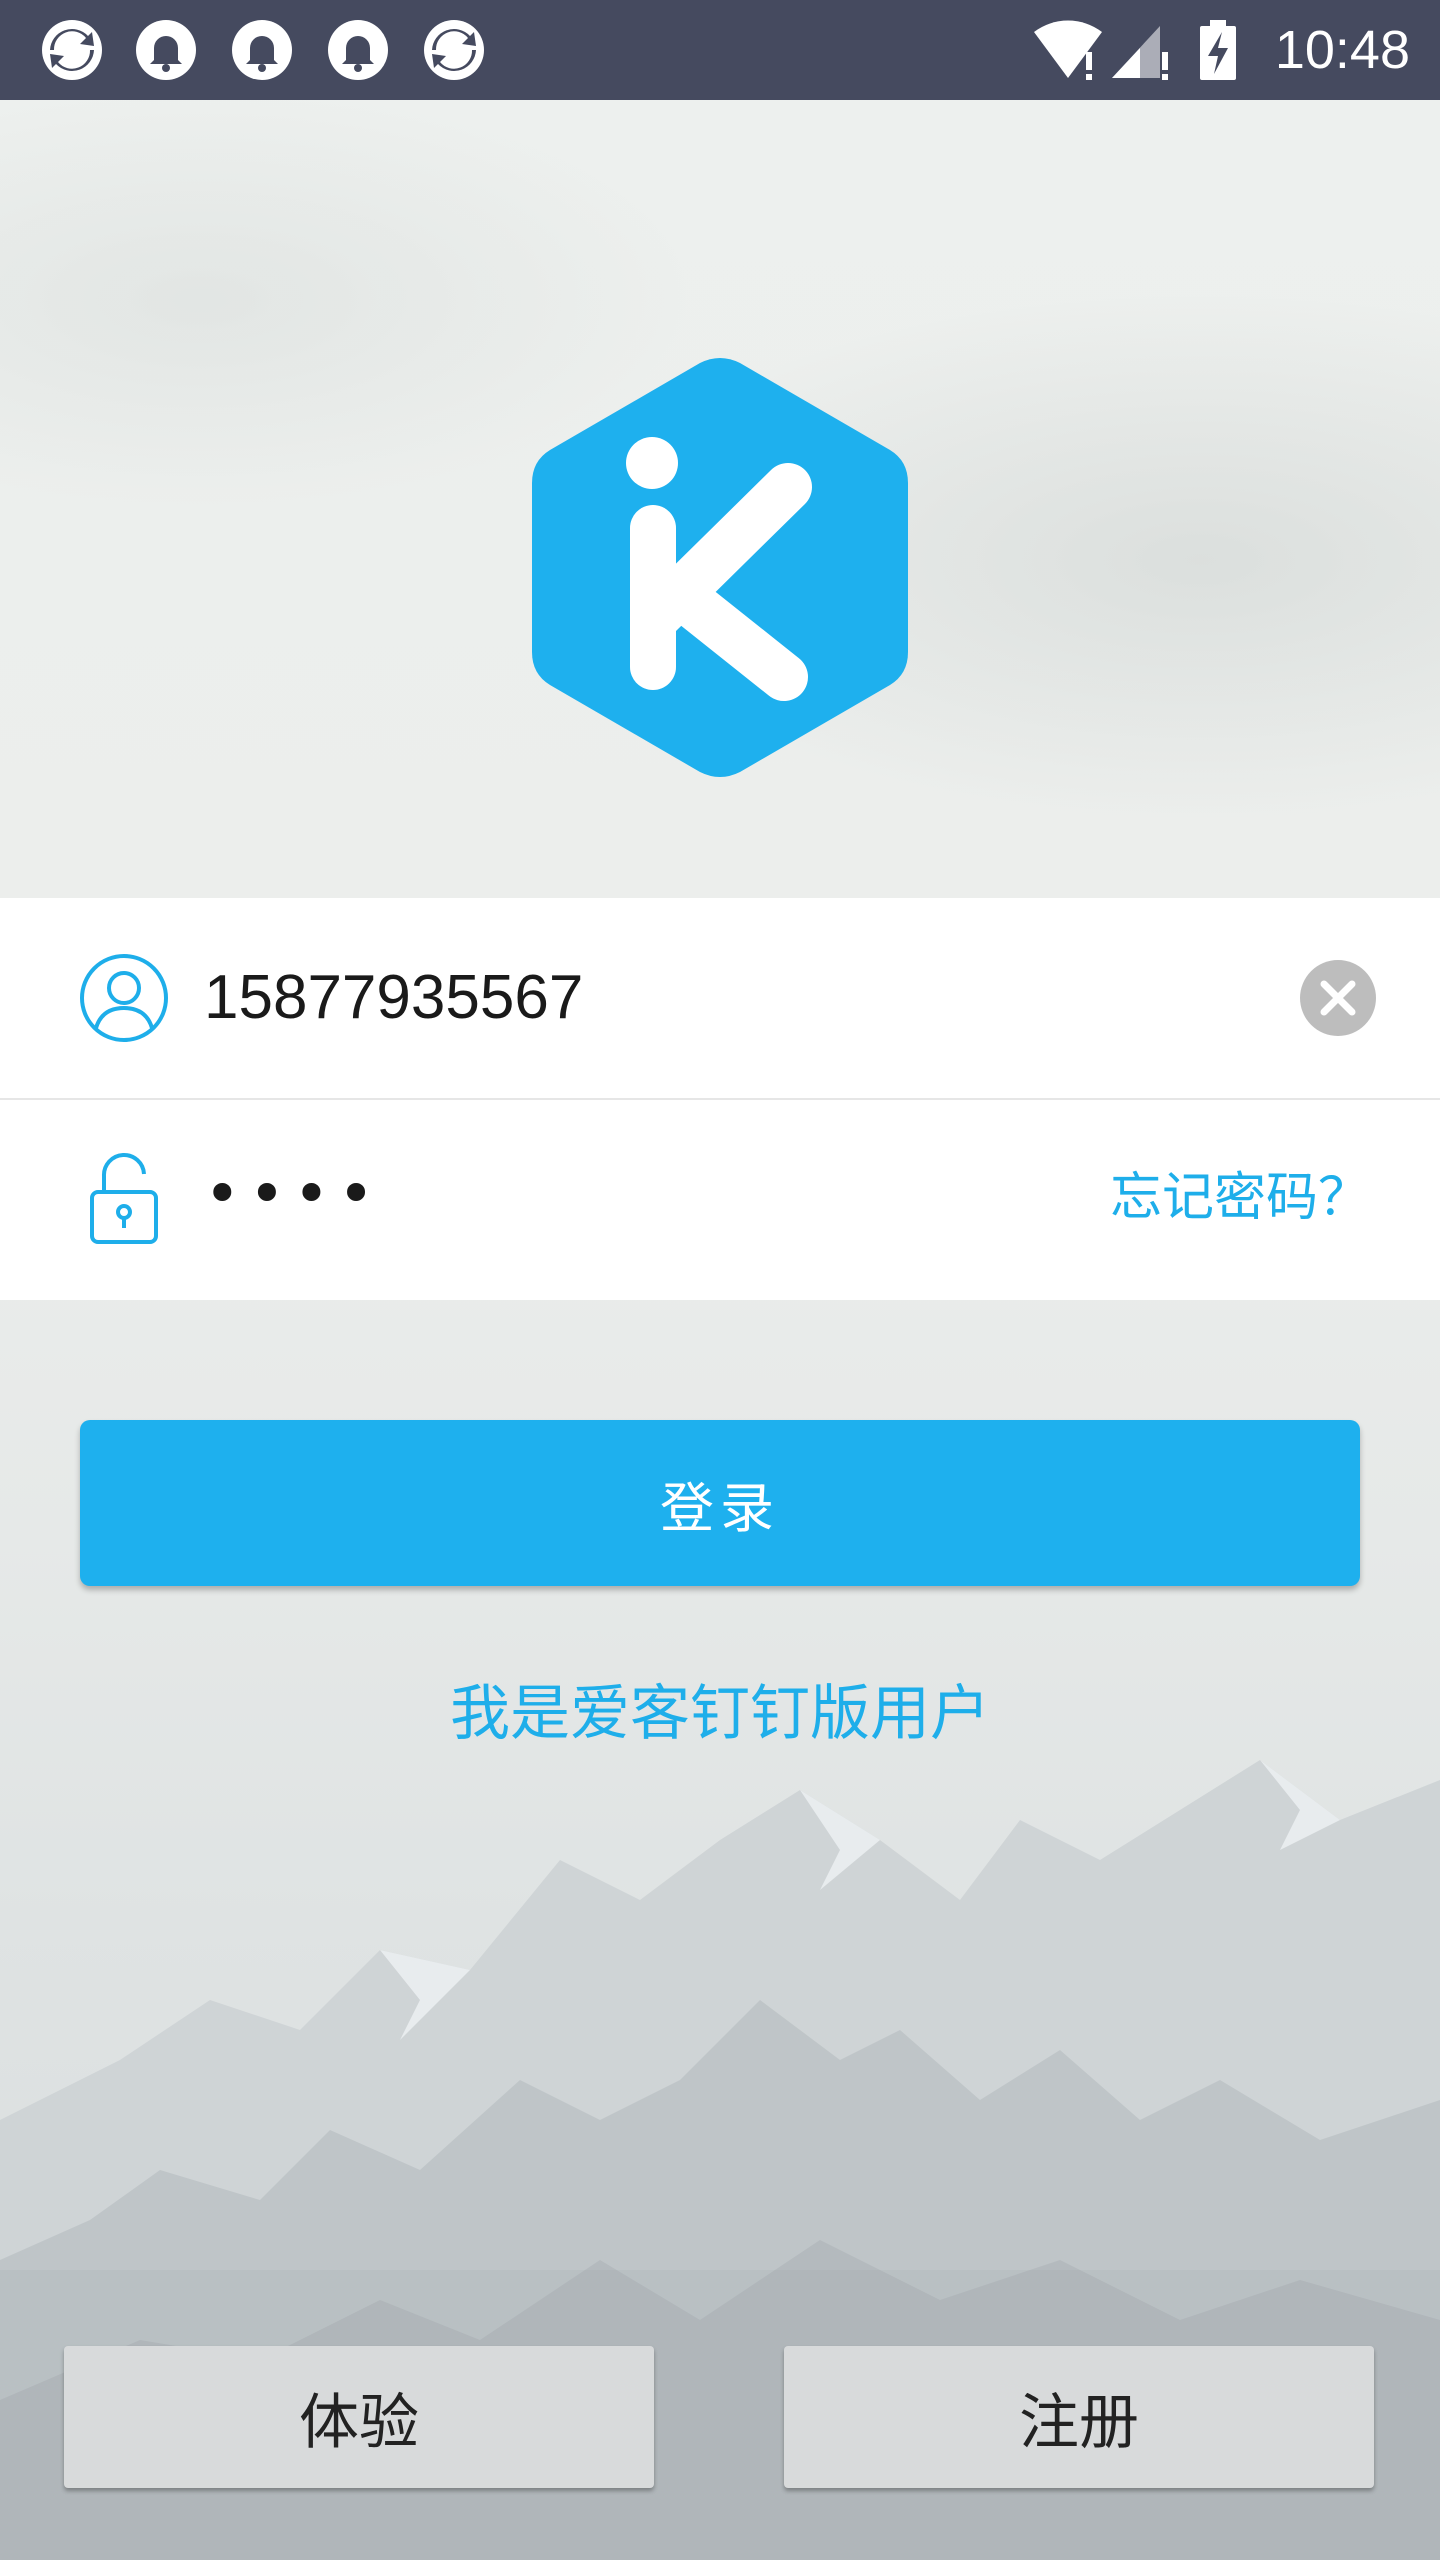  Describe the element at coordinates (1218, 50) in the screenshot. I see `battery-charging-icon` at that location.